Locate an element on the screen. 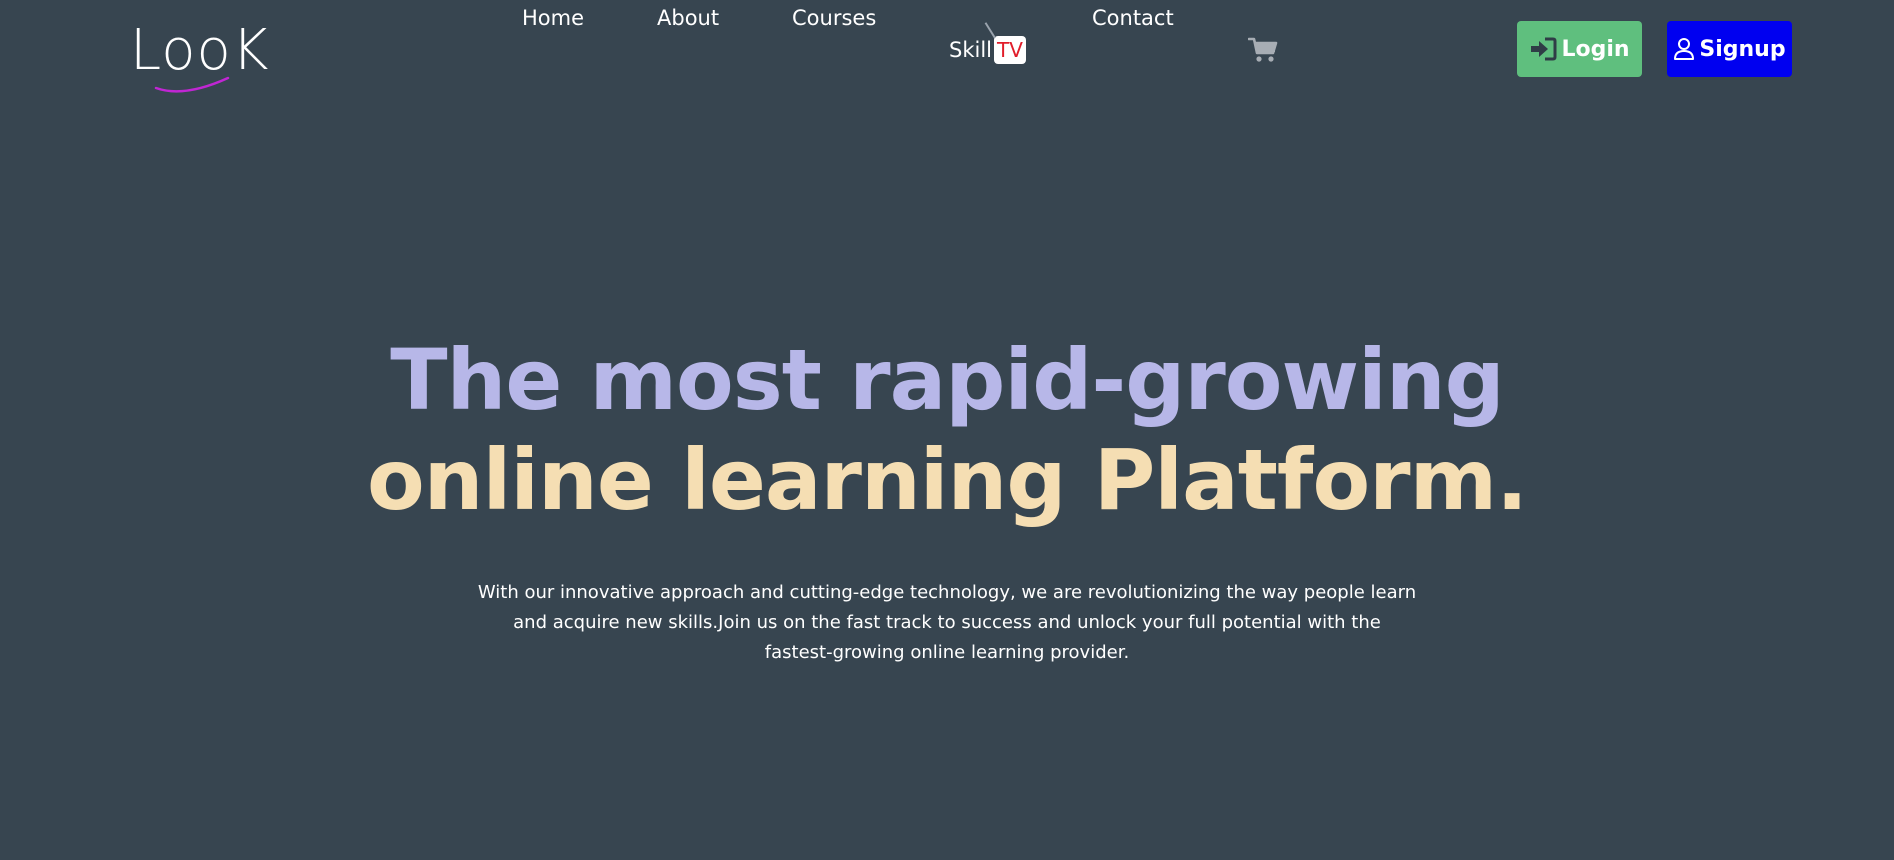 This screenshot has width=1894, height=860. tv-badge: TV is located at coordinates (1005, 43).